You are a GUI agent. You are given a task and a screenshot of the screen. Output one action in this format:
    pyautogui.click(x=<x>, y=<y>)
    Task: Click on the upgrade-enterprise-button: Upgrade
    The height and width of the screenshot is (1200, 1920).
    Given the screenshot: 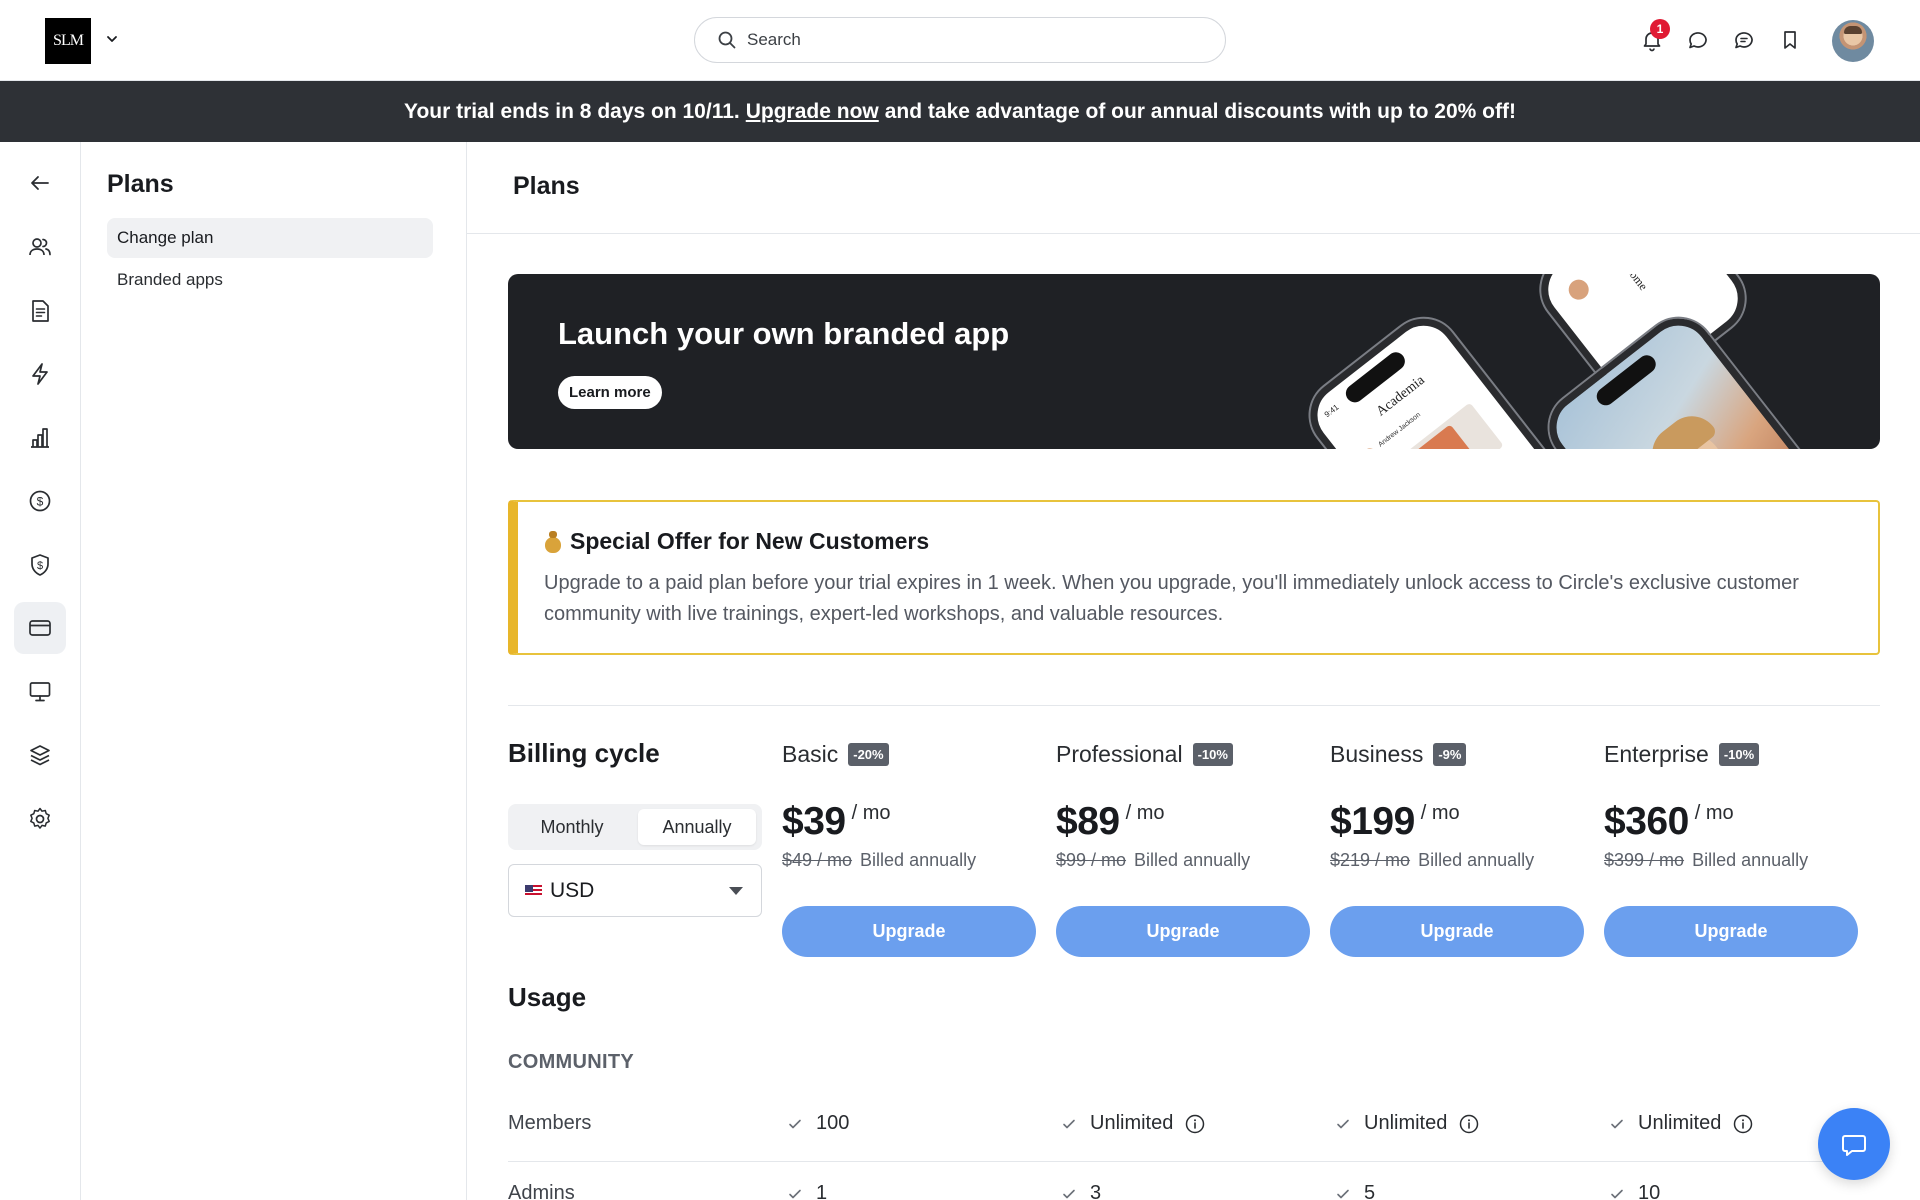 What is the action you would take?
    pyautogui.click(x=1731, y=931)
    